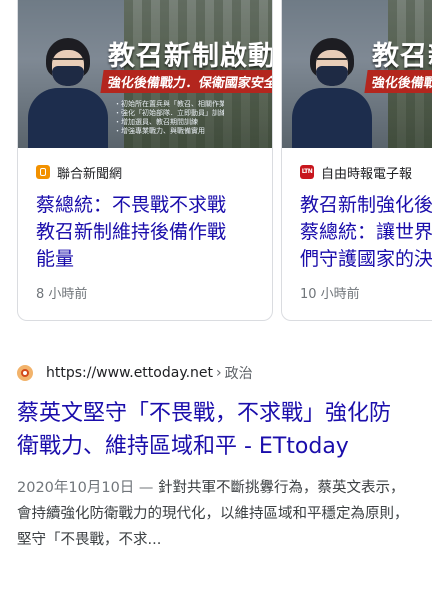 The image size is (432, 609). Describe the element at coordinates (43, 172) in the screenshot. I see `udn-logo-icon` at that location.